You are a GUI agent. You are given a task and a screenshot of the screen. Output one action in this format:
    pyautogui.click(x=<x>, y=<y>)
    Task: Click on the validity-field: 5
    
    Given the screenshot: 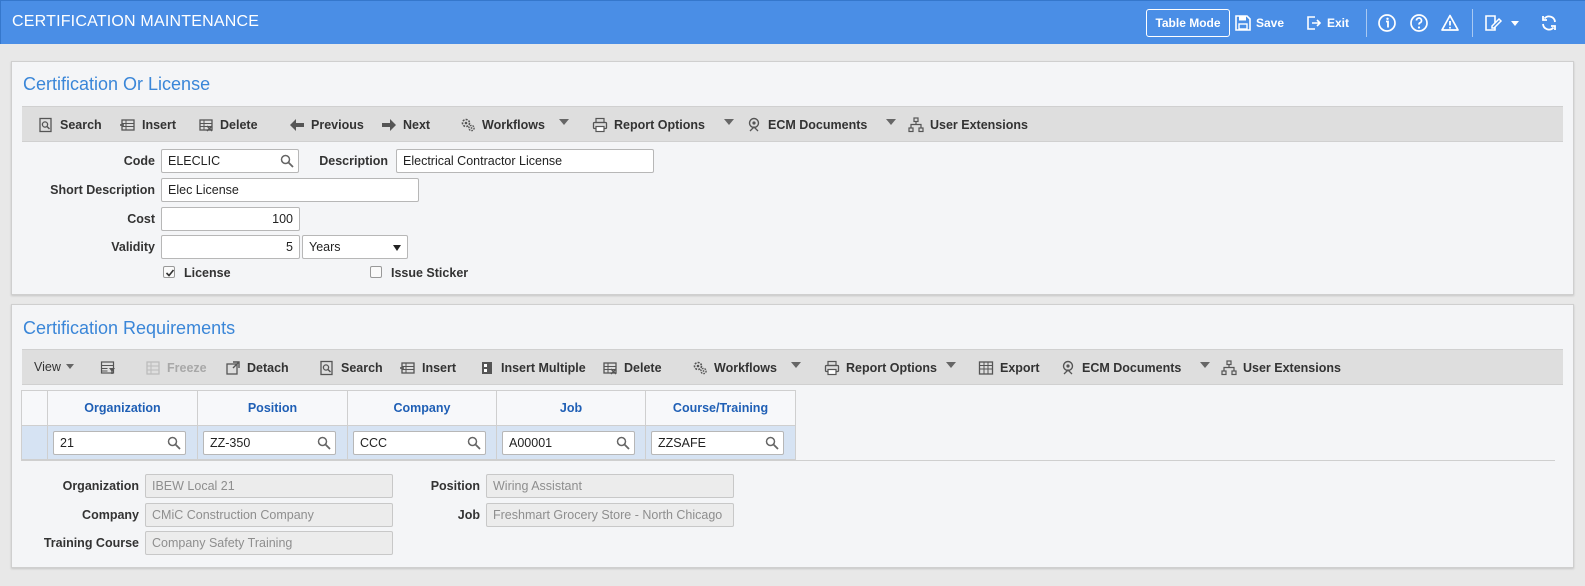 What is the action you would take?
    pyautogui.click(x=230, y=247)
    